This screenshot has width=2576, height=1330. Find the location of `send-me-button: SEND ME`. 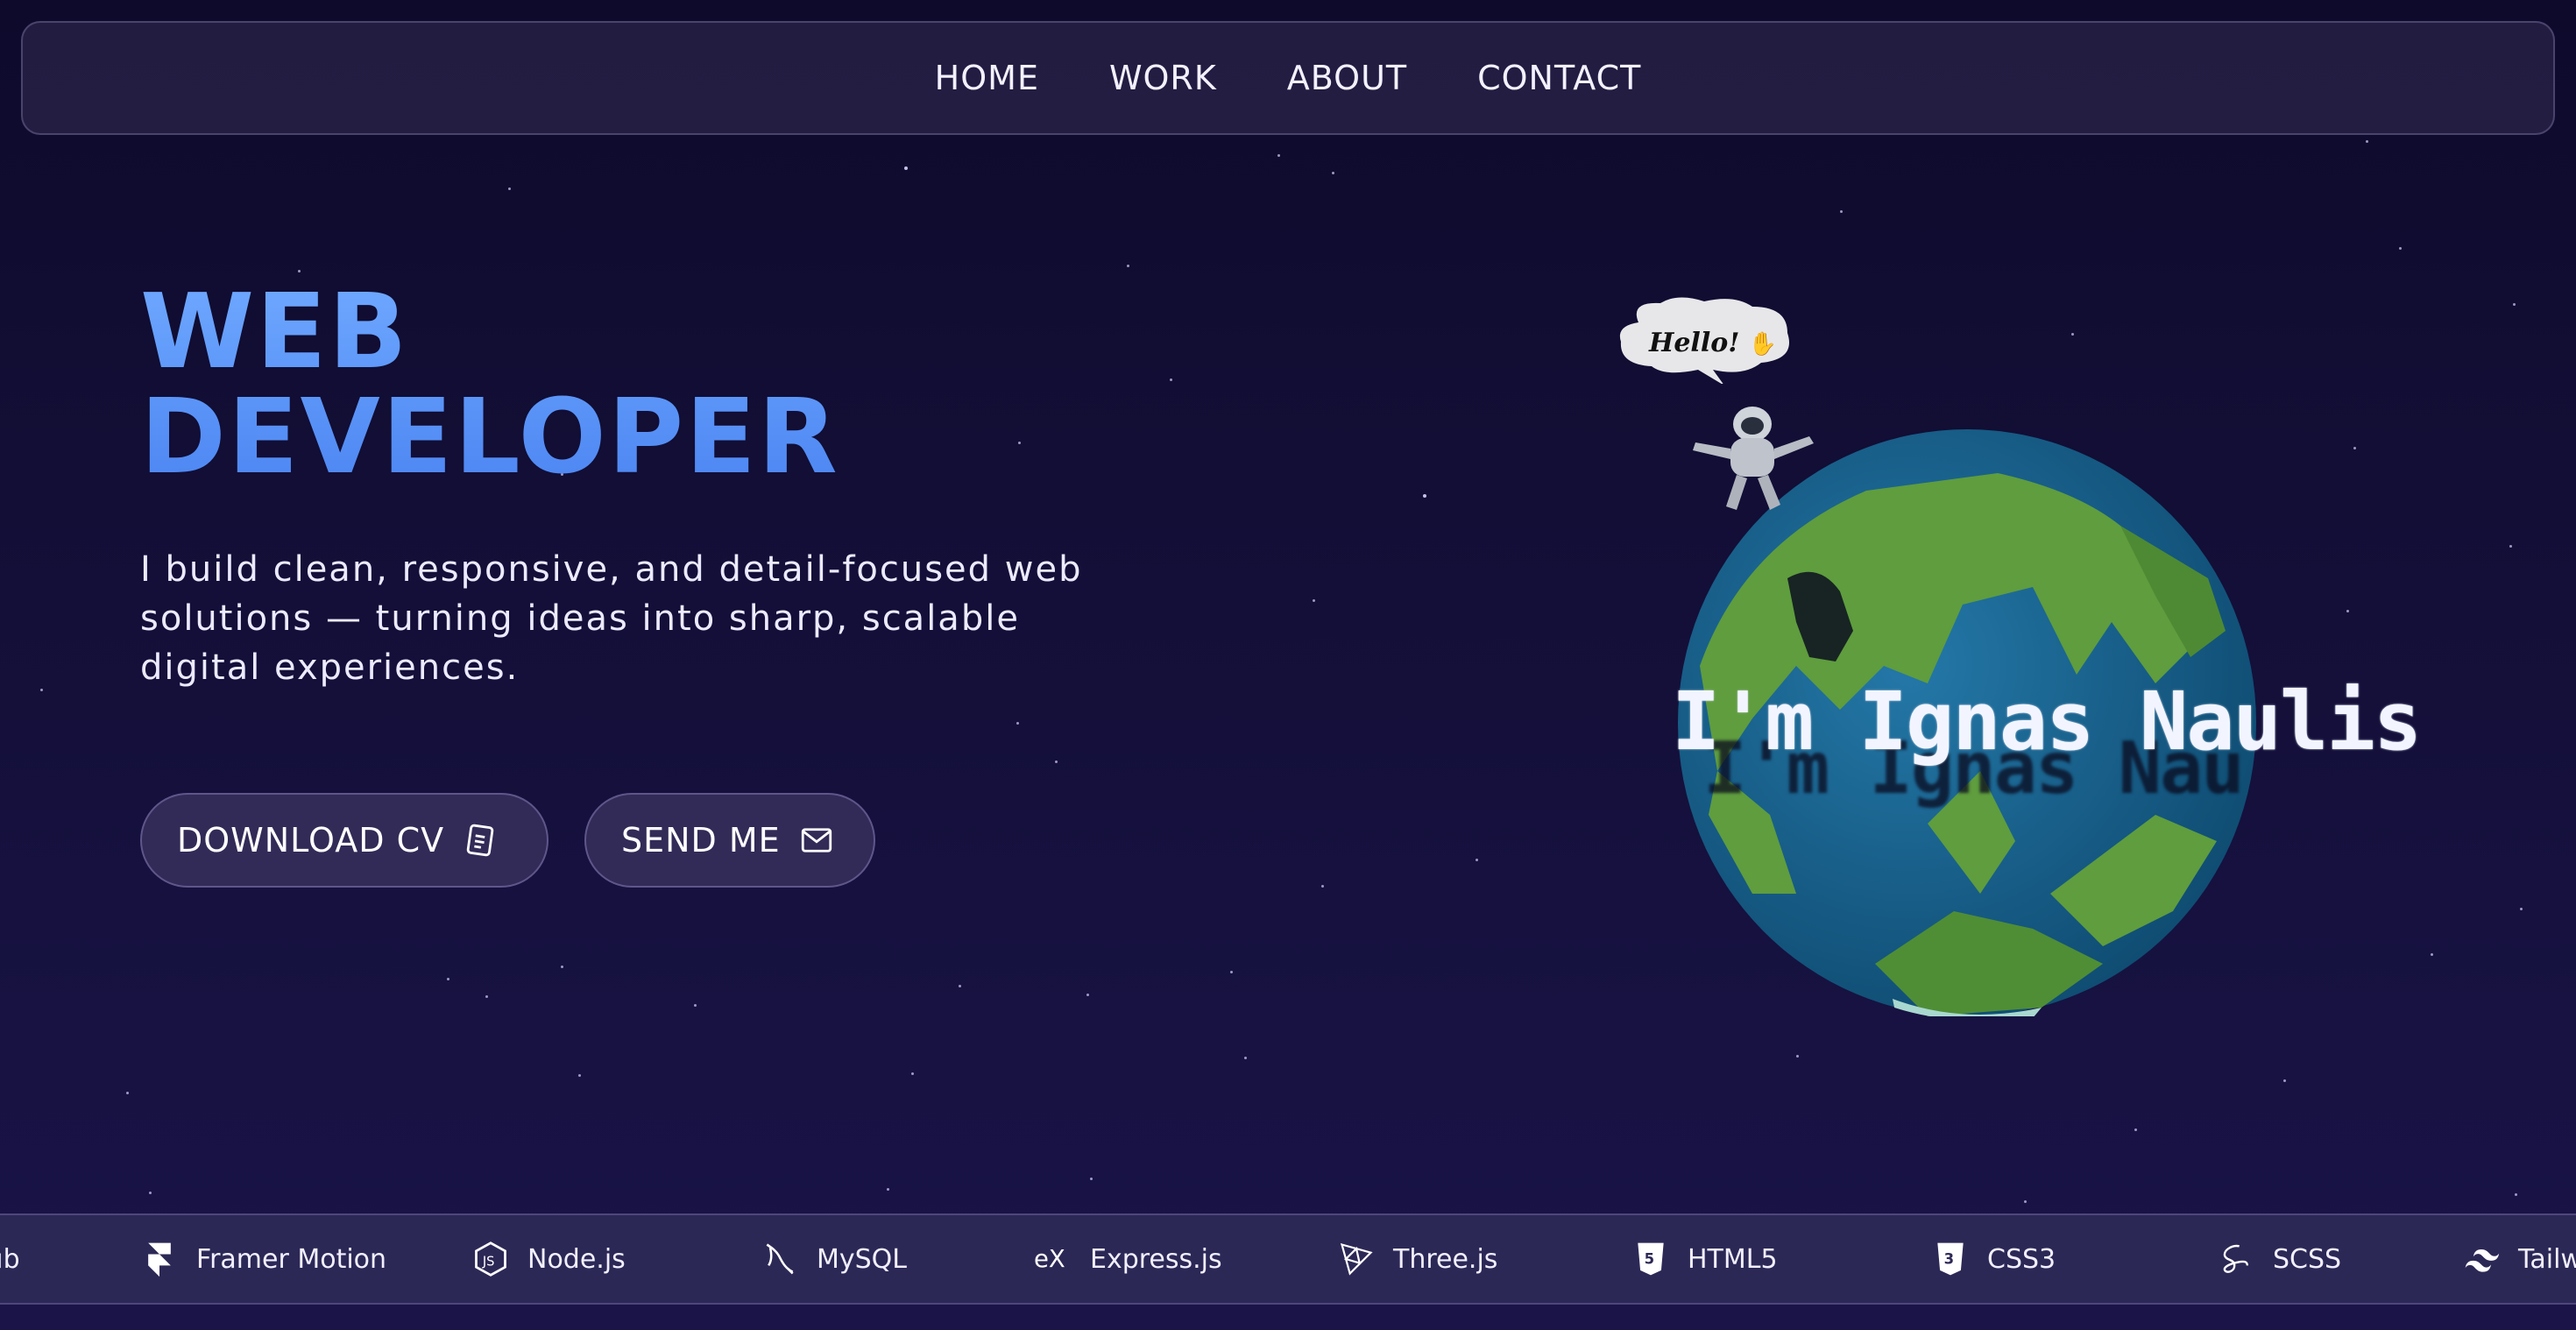

send-me-button: SEND ME is located at coordinates (729, 840).